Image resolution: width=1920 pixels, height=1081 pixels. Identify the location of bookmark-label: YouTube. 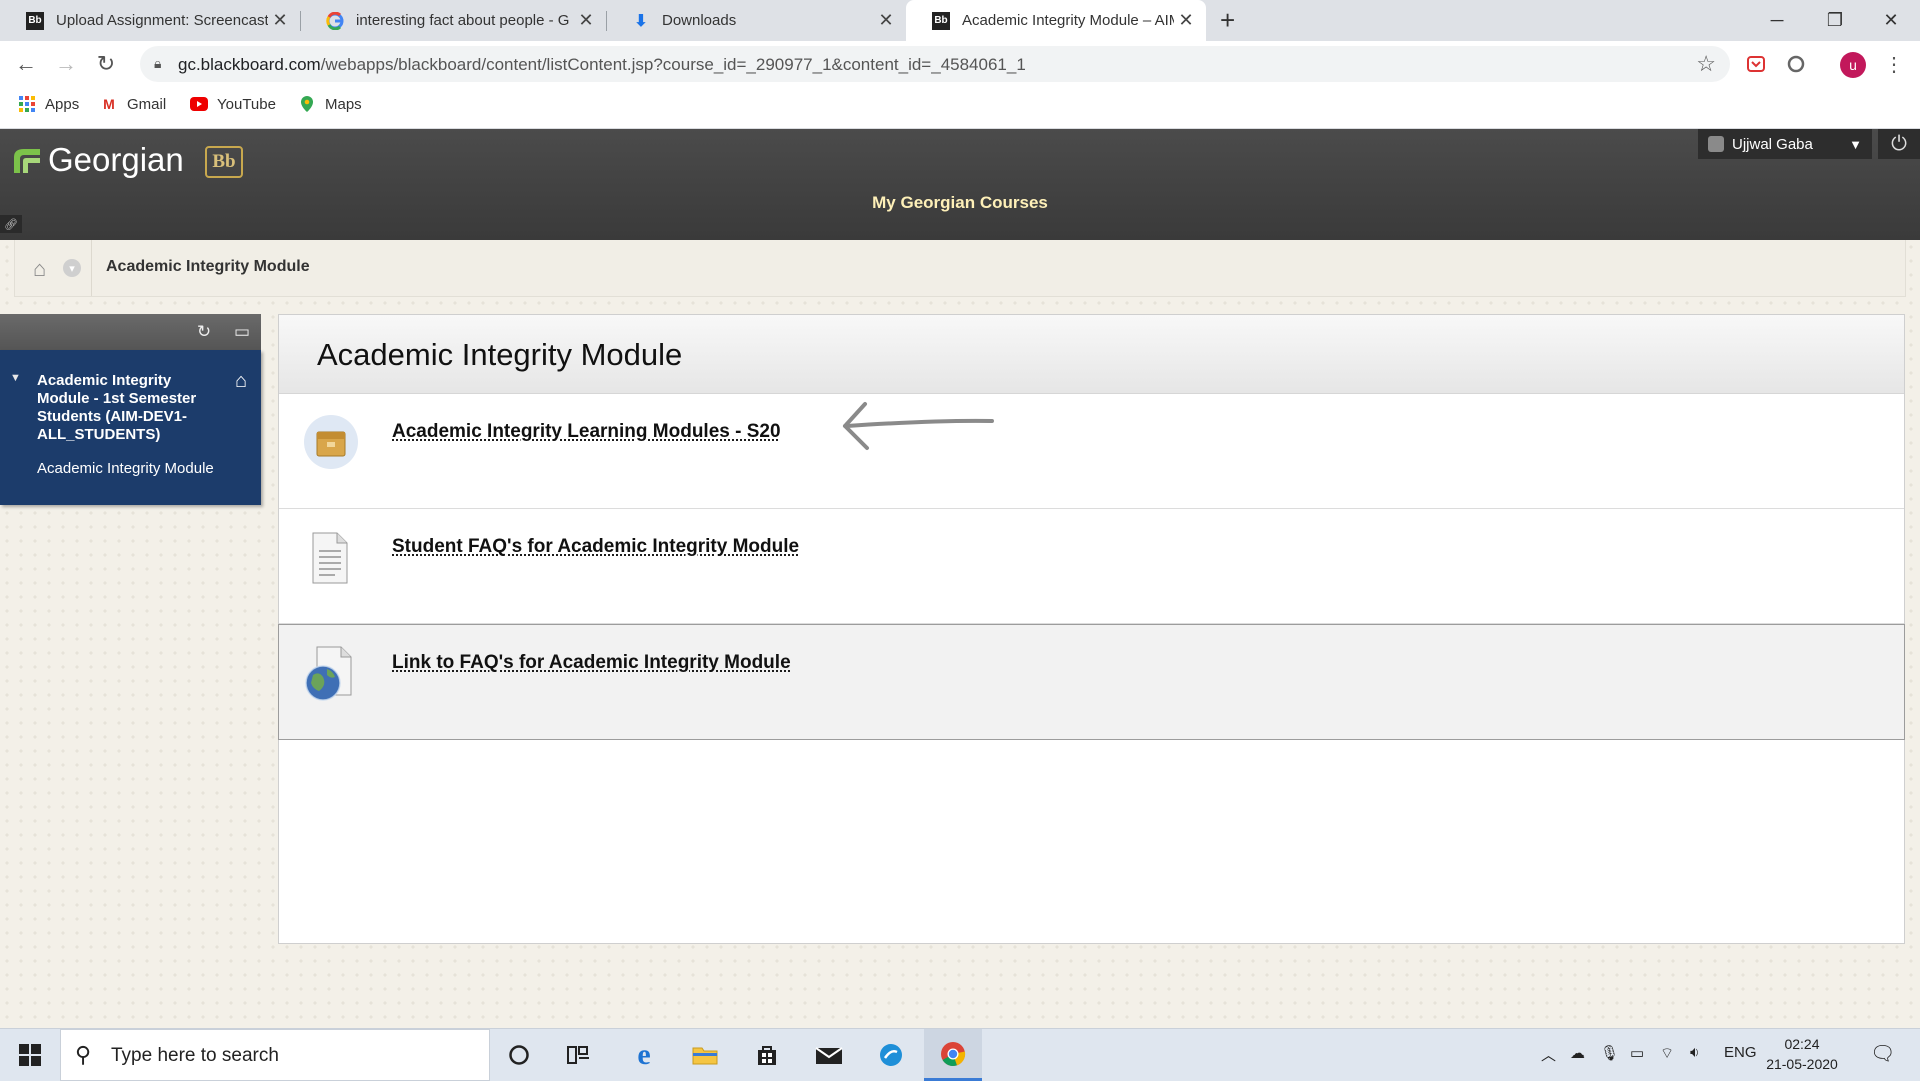
(246, 104).